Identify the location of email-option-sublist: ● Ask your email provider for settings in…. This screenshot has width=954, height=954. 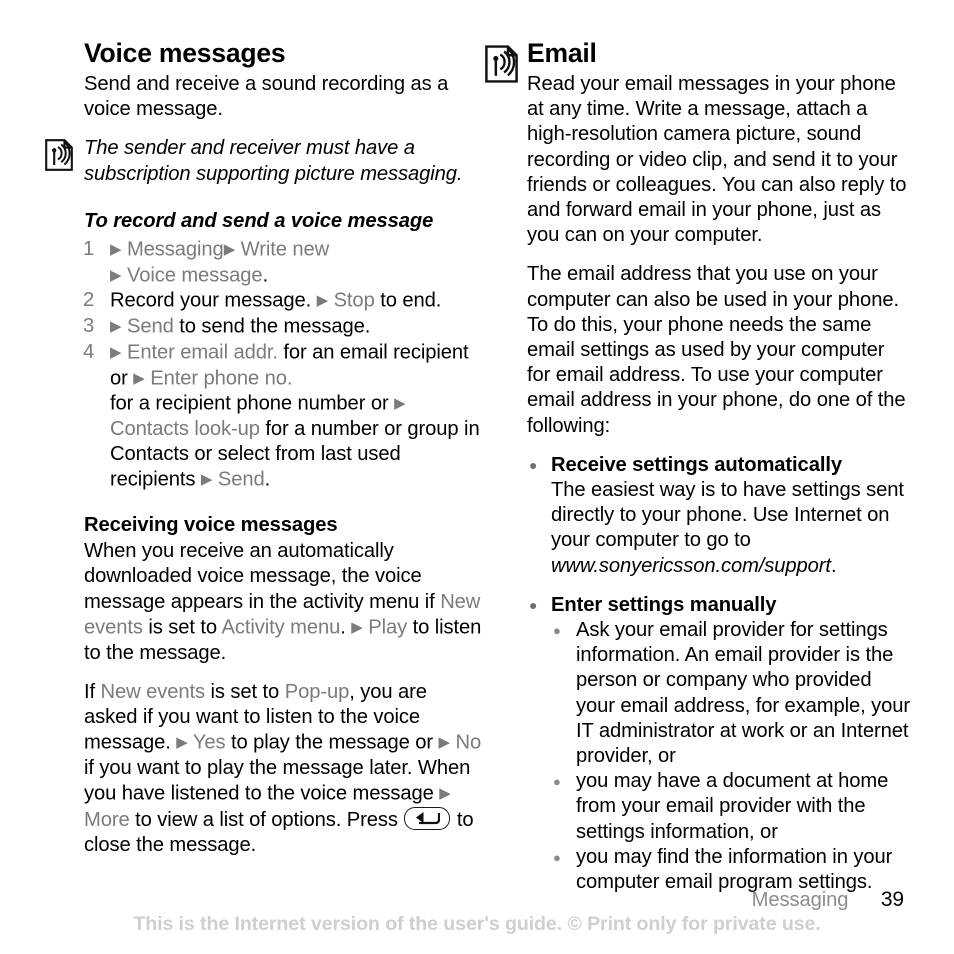
(731, 756).